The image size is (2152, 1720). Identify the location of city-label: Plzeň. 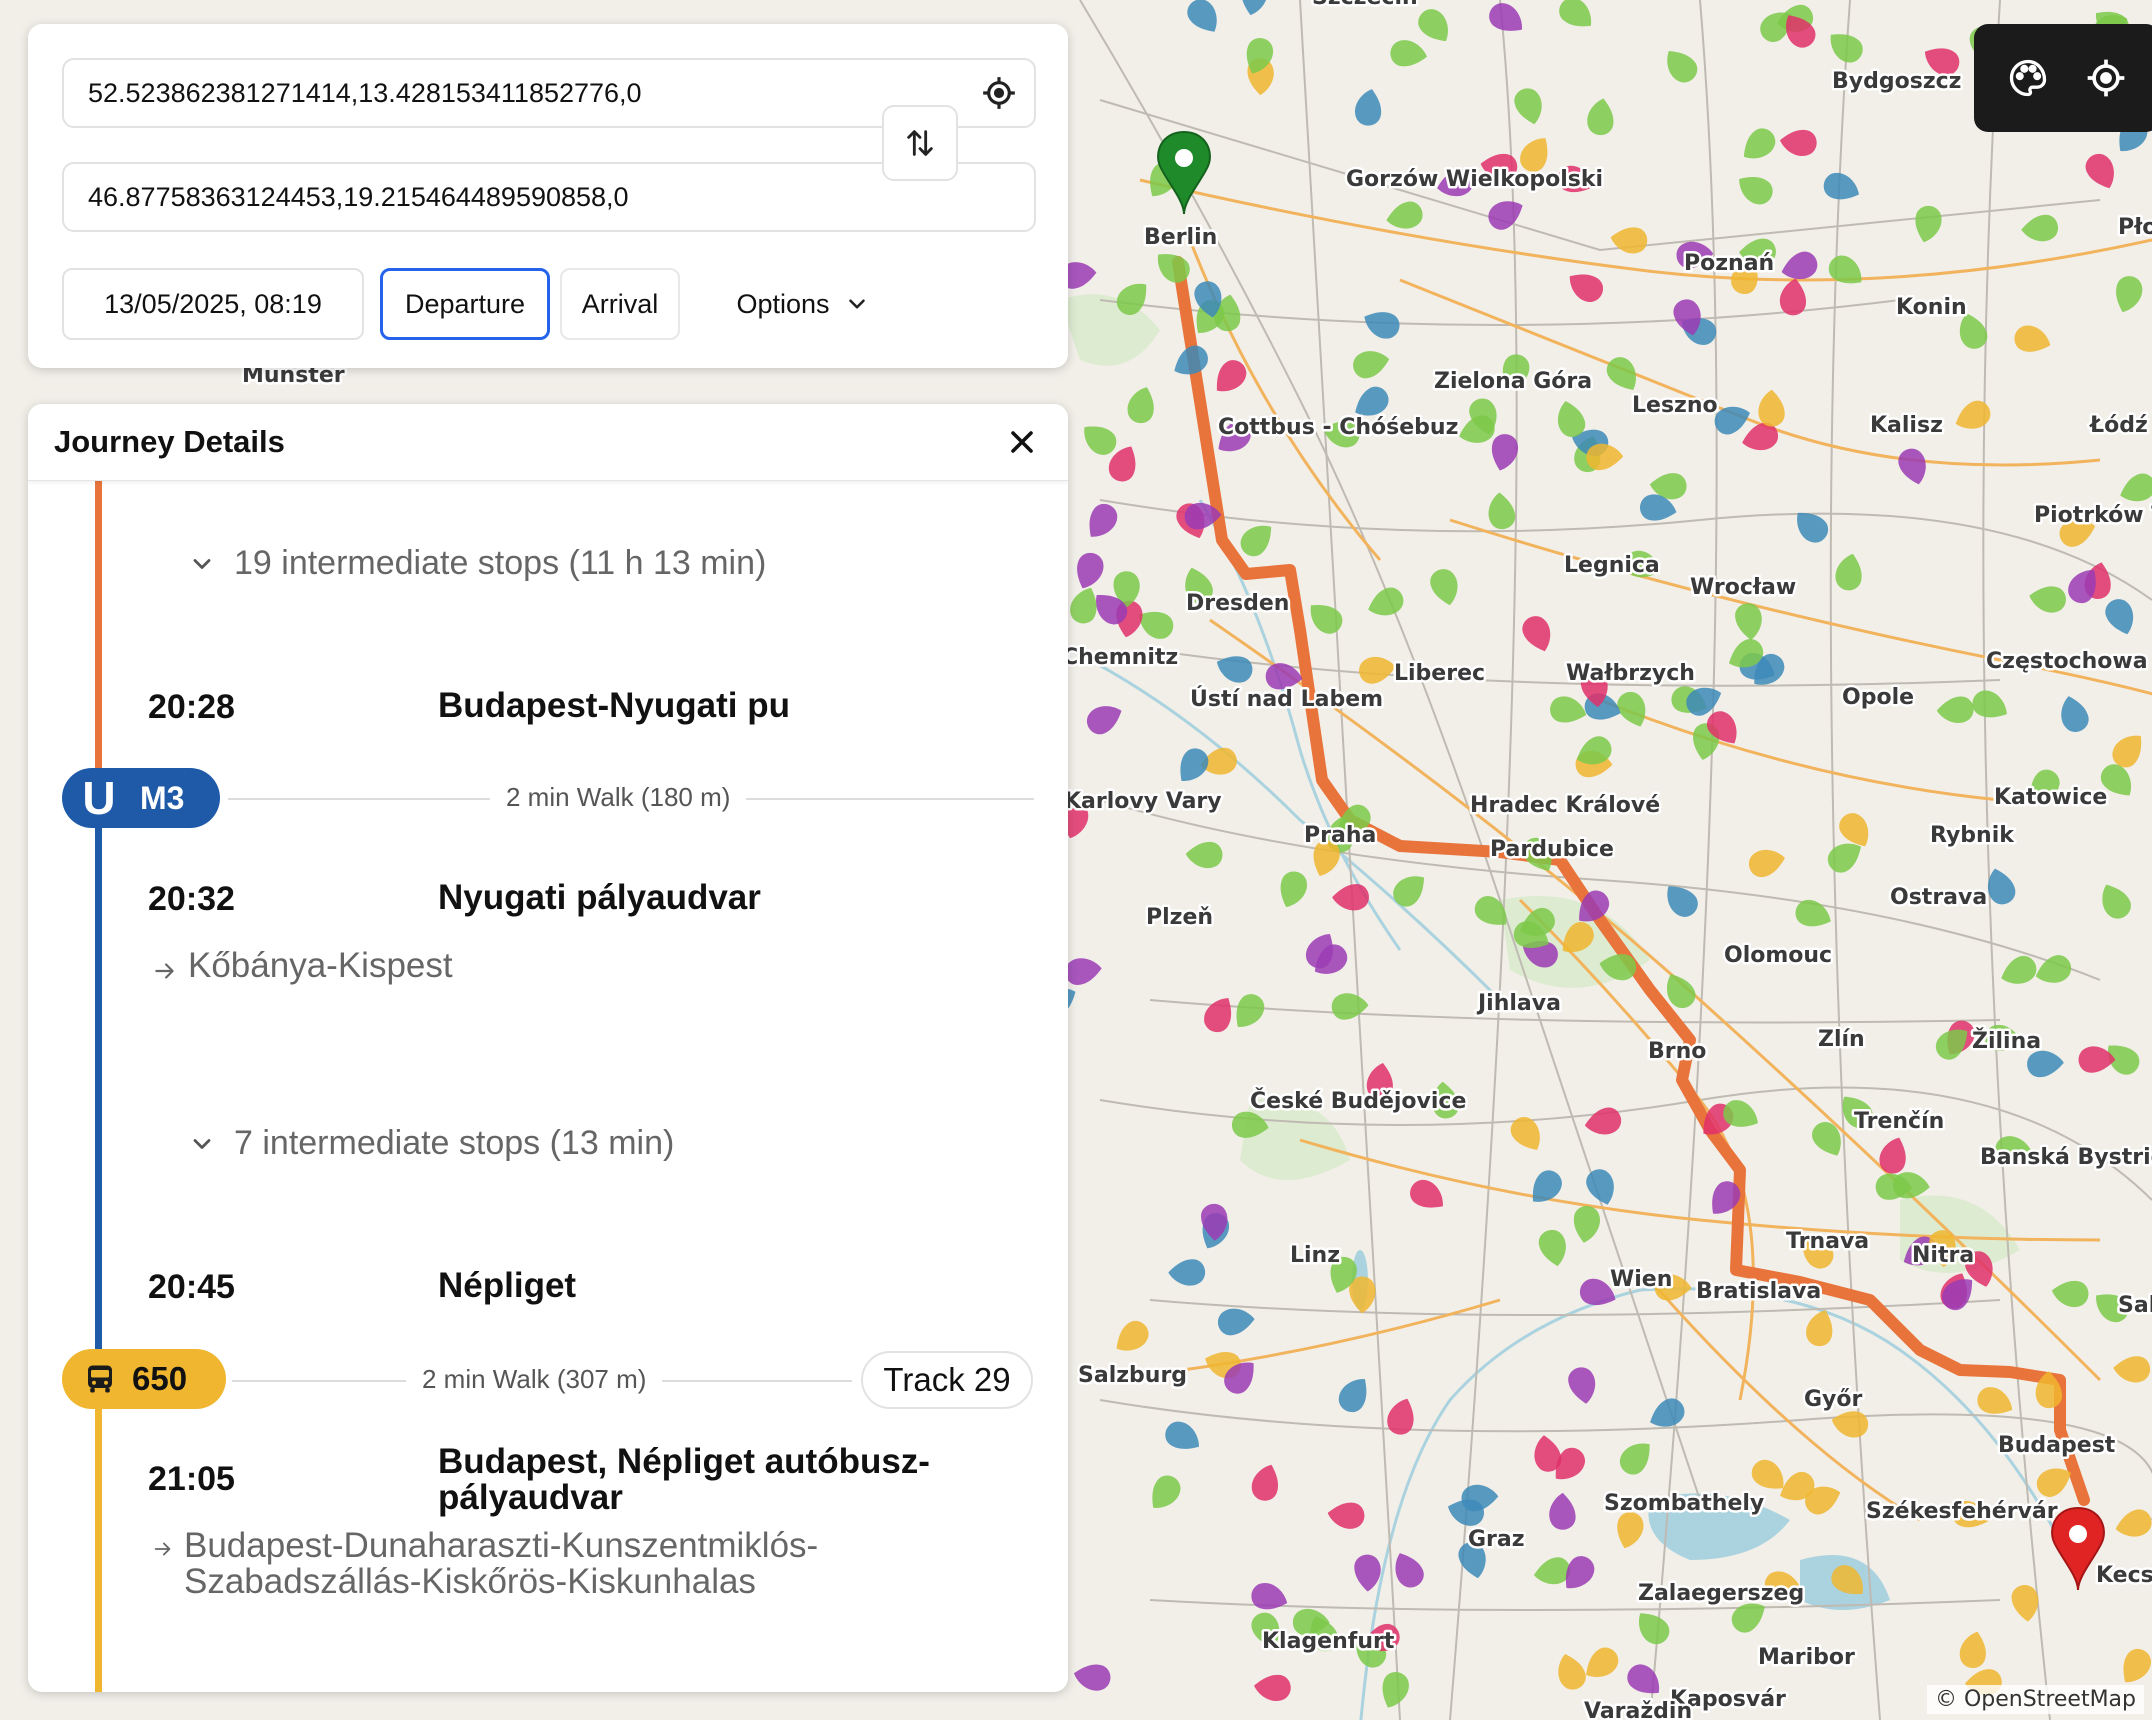
(1179, 917).